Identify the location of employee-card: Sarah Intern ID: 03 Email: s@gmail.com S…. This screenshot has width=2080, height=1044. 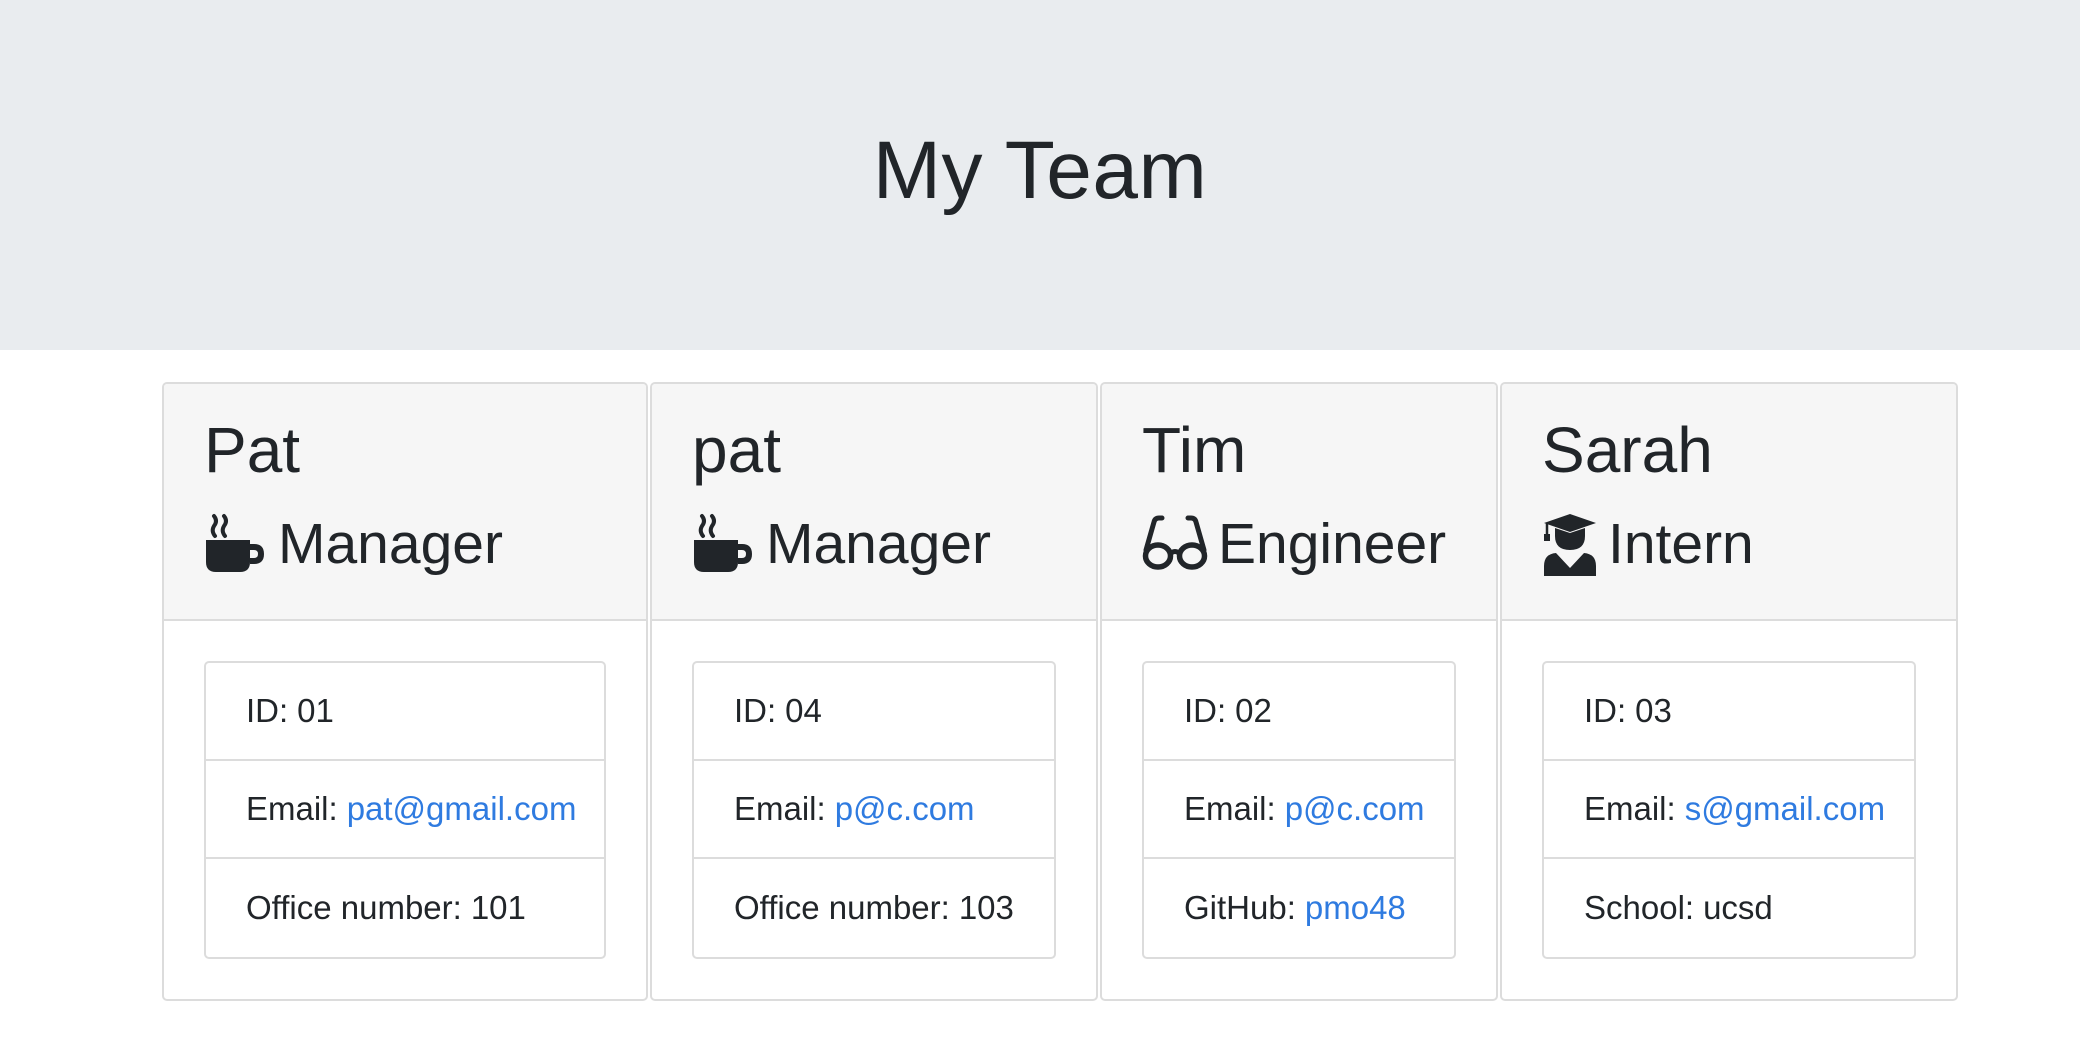
(1729, 691).